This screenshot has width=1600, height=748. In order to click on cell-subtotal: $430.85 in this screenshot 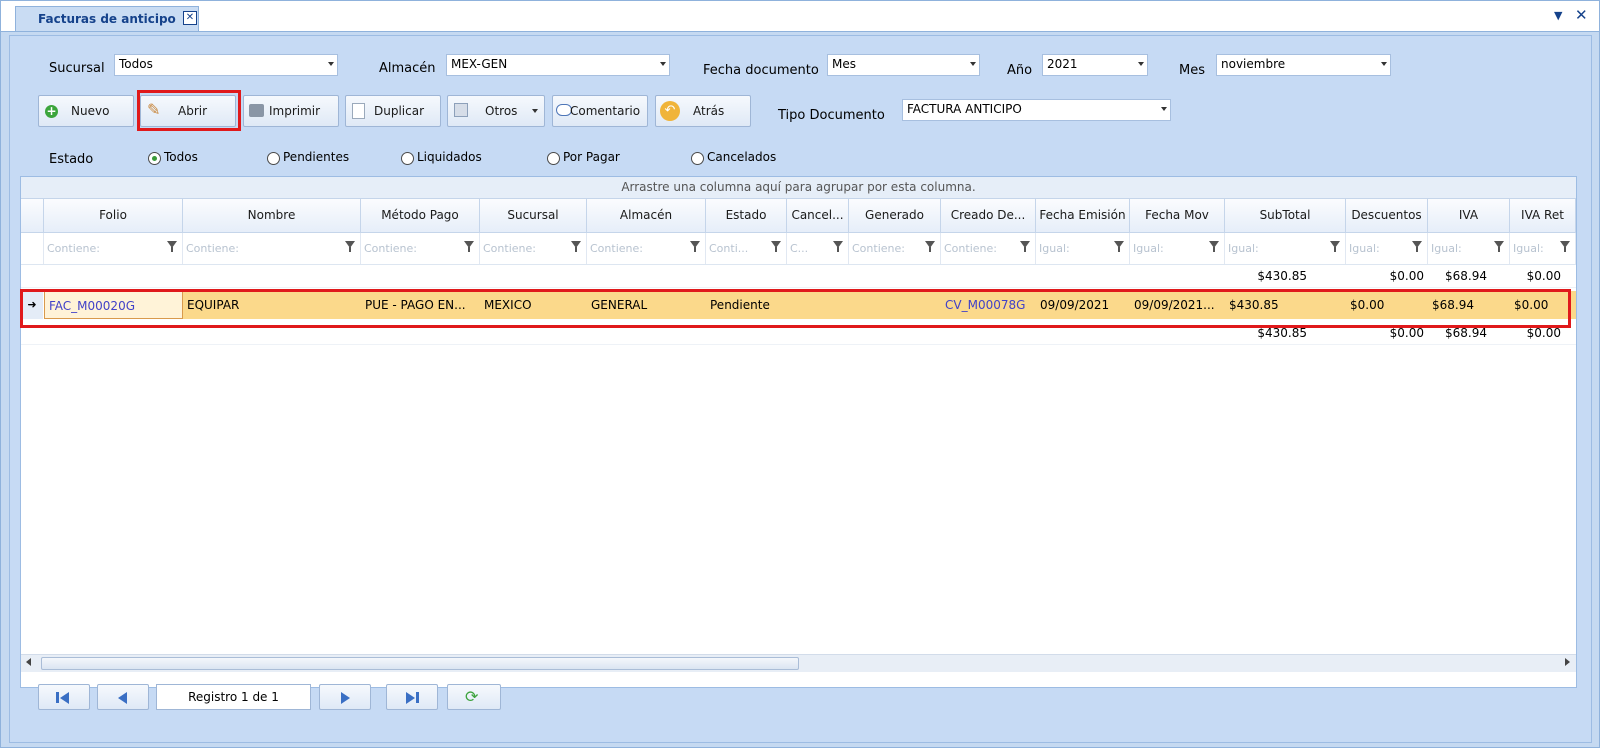, I will do `click(1285, 305)`.